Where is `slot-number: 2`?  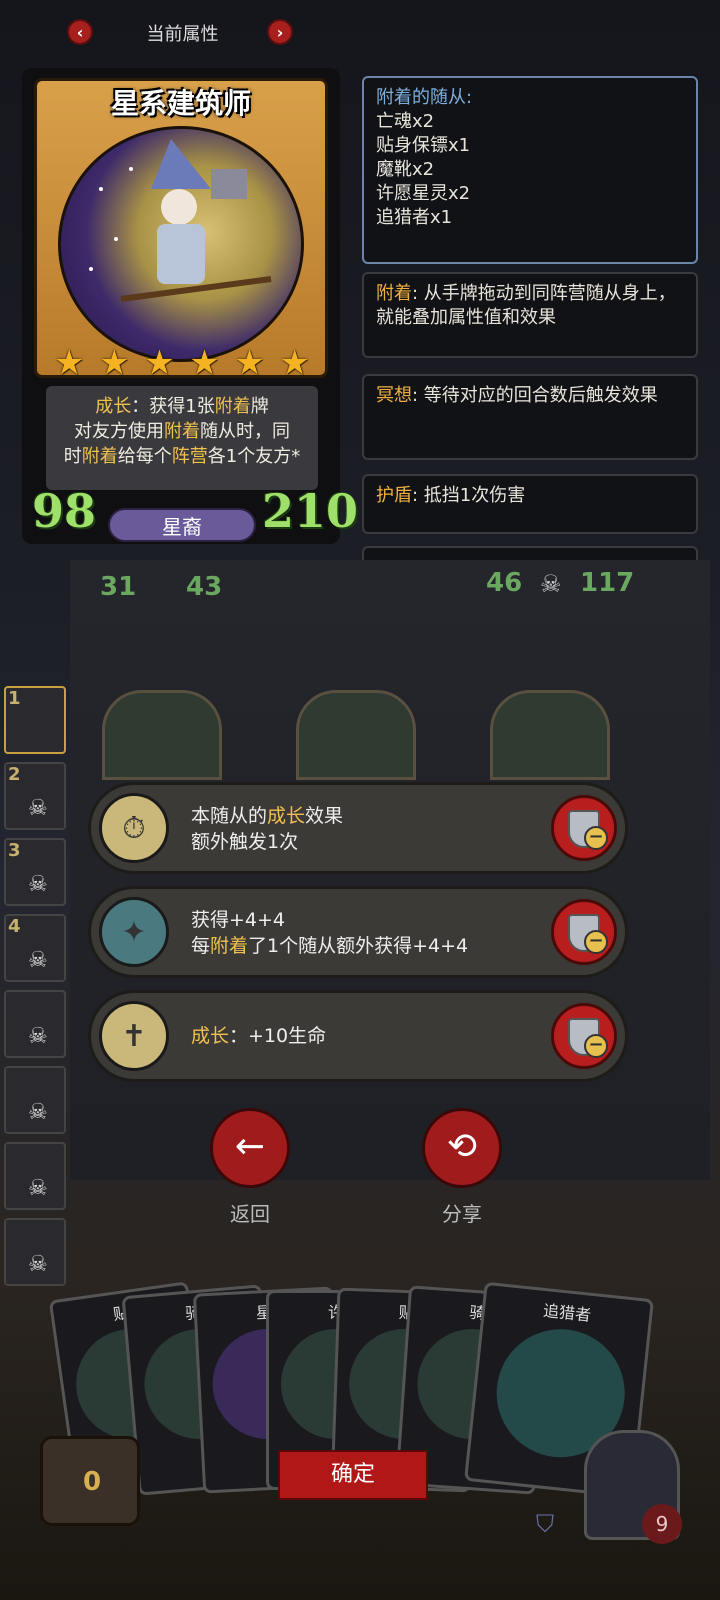 slot-number: 2 is located at coordinates (14, 774).